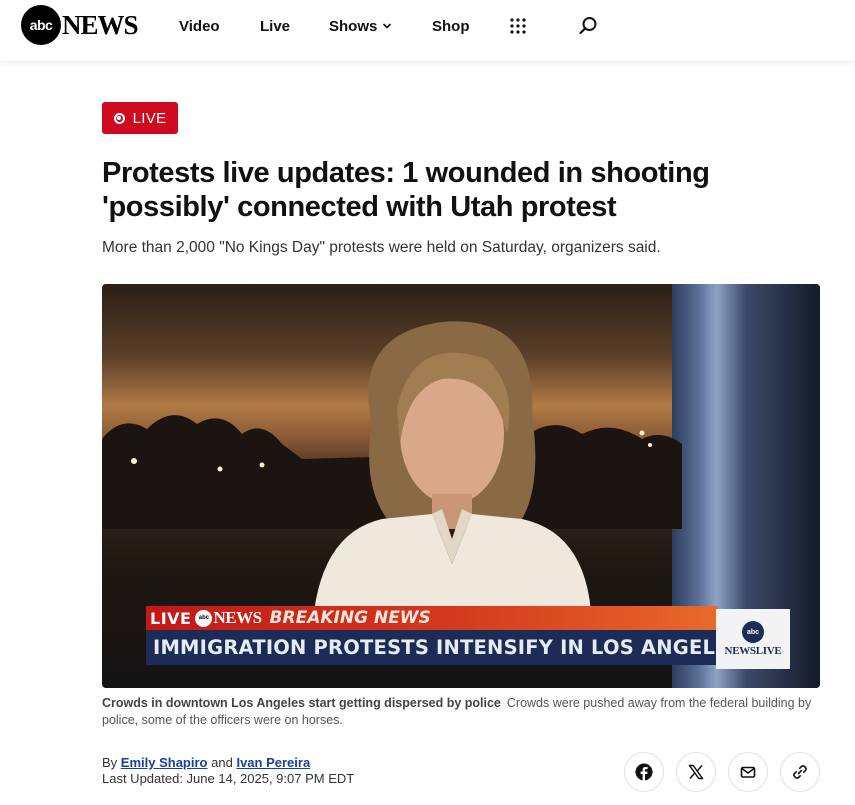 The image size is (855, 805). What do you see at coordinates (432, 618) in the screenshot?
I see `ticker-top-bar: LIVE abc NEWS BREAKING NEWS` at bounding box center [432, 618].